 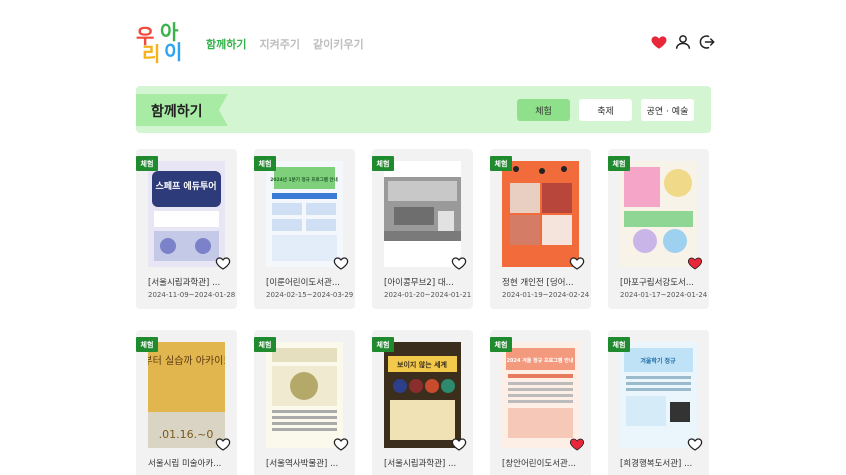 I want to click on filter-group: 체험 축제 공연 · 예술, so click(x=605, y=110).